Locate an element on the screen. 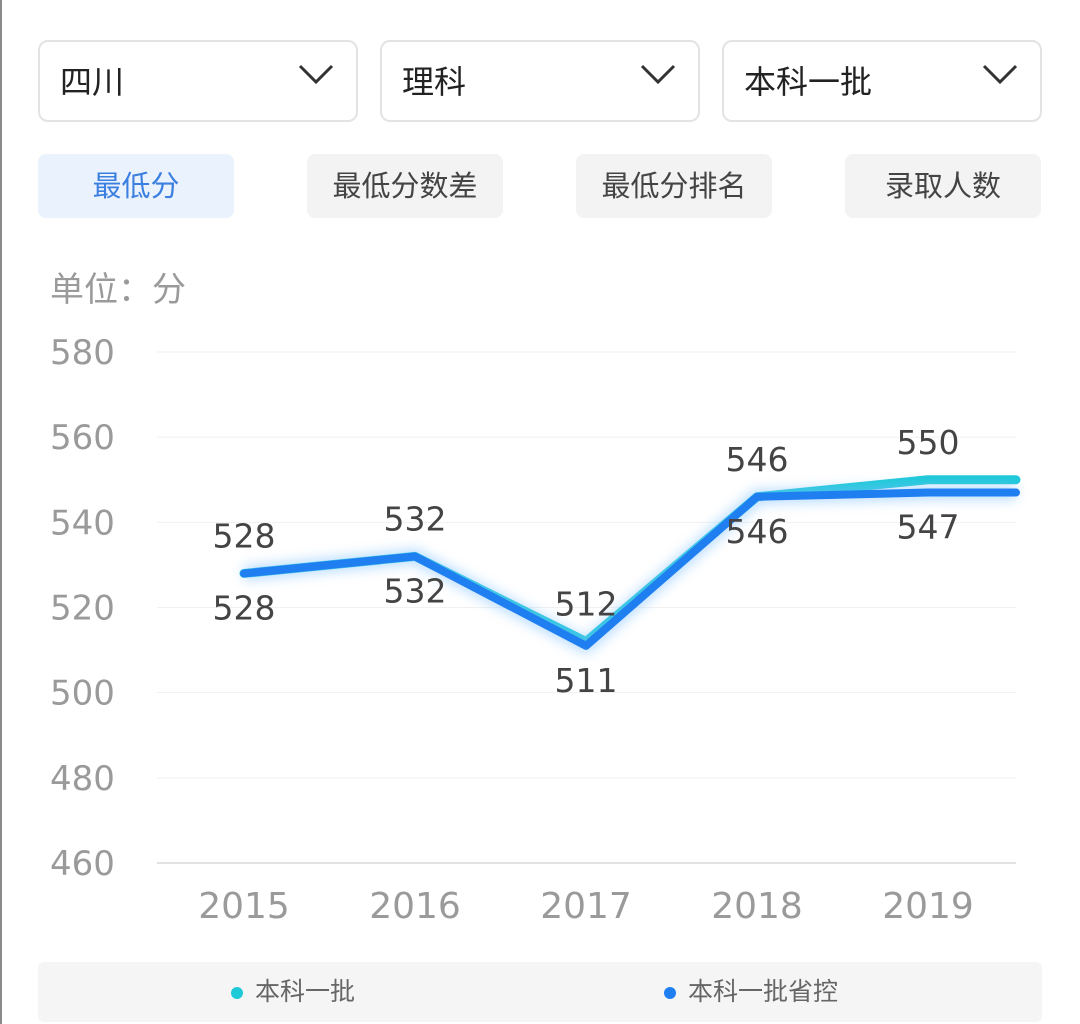 The image size is (1080, 1024). data-label-series-1: 546 is located at coordinates (757, 459).